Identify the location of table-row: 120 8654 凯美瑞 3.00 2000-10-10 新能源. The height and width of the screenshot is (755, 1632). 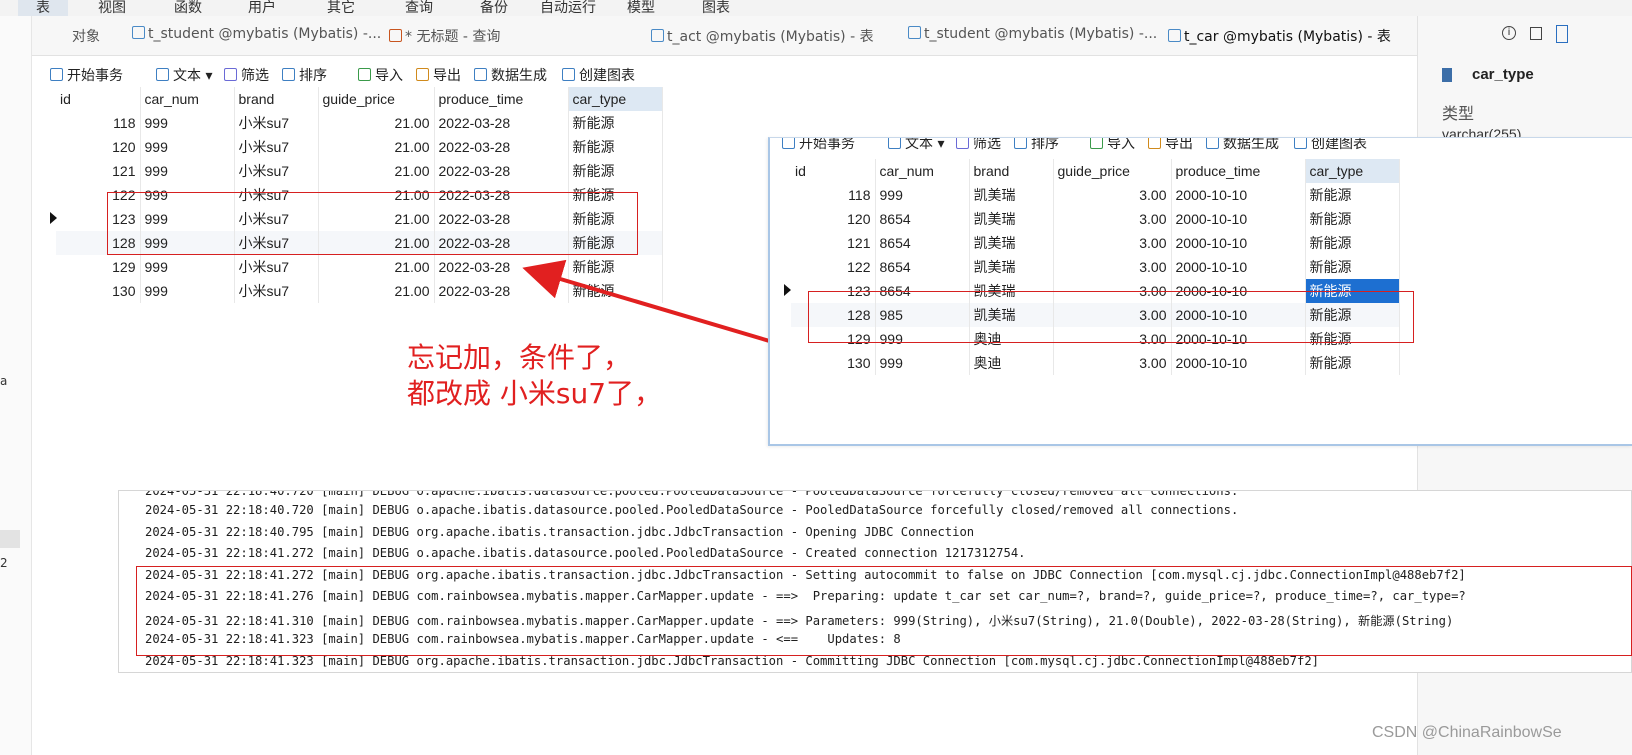
(1095, 219).